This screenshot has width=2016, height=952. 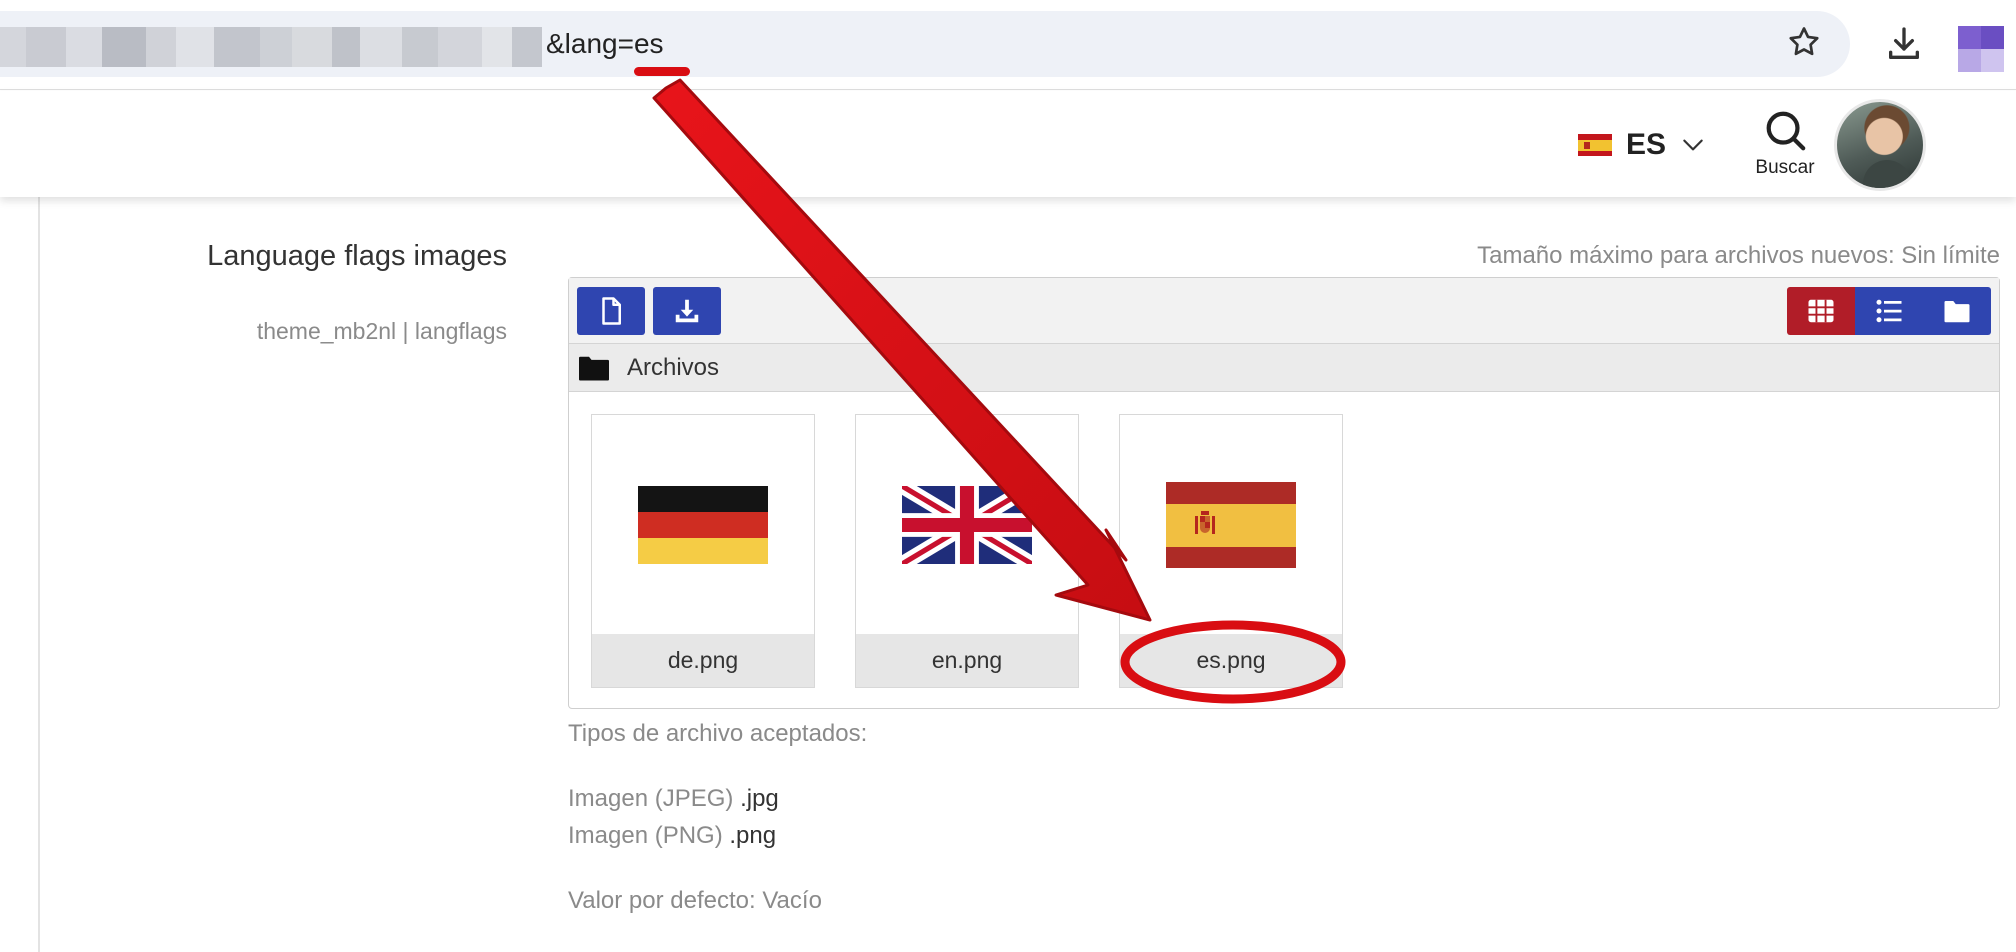 What do you see at coordinates (662, 71) in the screenshot?
I see `url-highlight-underline` at bounding box center [662, 71].